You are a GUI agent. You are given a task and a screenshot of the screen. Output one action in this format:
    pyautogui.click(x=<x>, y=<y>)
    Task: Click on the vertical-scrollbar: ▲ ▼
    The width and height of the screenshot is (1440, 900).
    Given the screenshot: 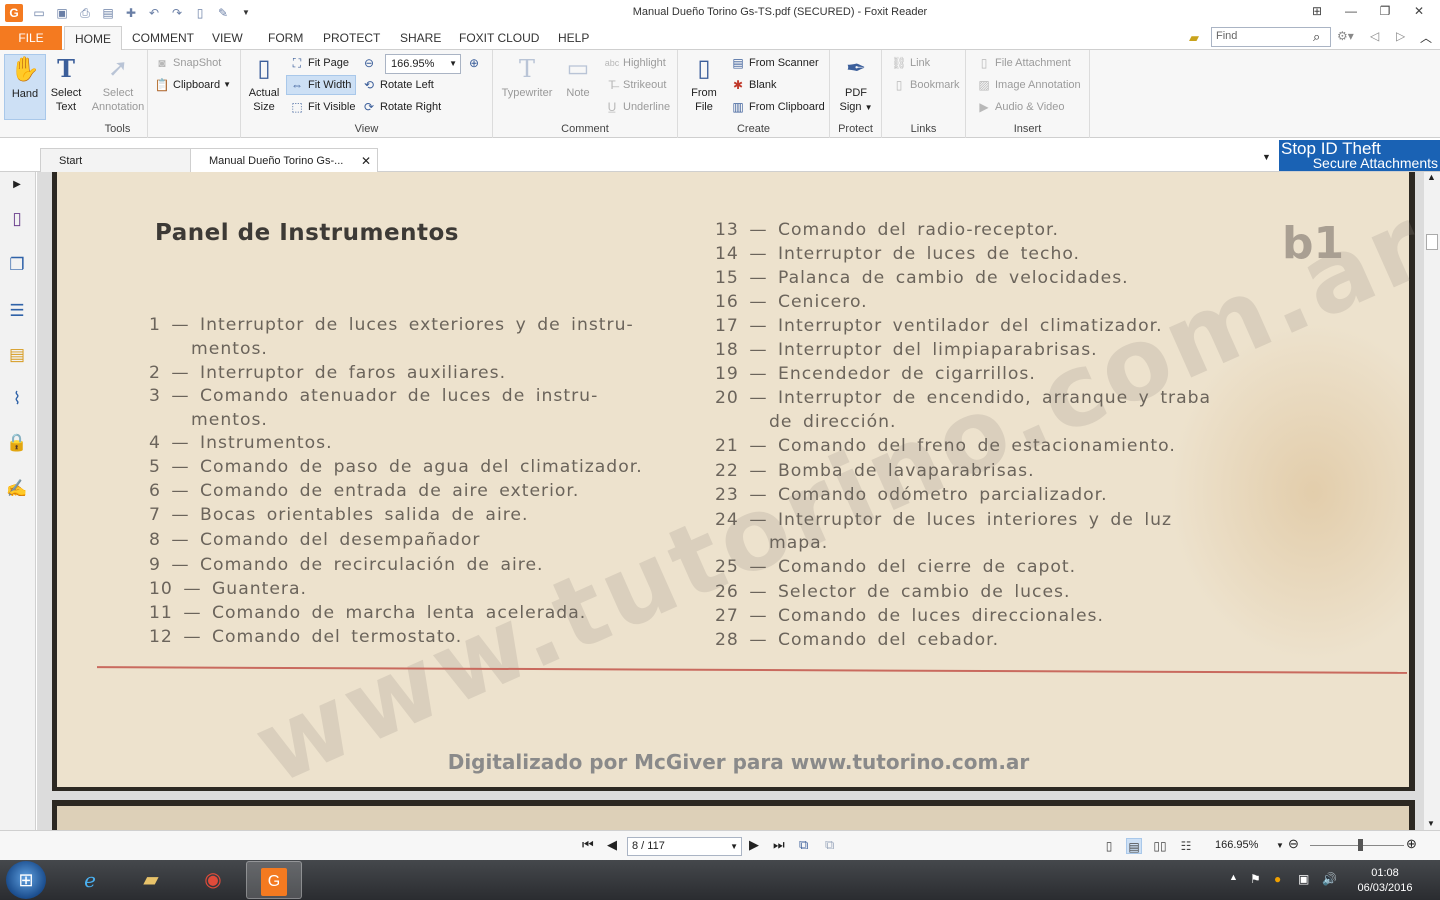 What is the action you would take?
    pyautogui.click(x=1432, y=501)
    